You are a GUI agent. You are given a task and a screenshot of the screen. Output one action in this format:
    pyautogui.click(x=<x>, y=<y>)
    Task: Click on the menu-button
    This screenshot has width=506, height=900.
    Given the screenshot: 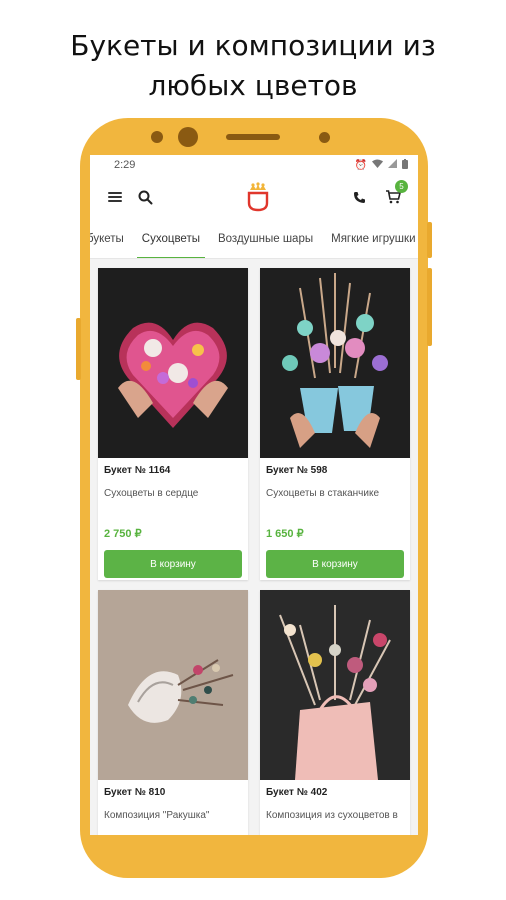 What is the action you would take?
    pyautogui.click(x=115, y=197)
    